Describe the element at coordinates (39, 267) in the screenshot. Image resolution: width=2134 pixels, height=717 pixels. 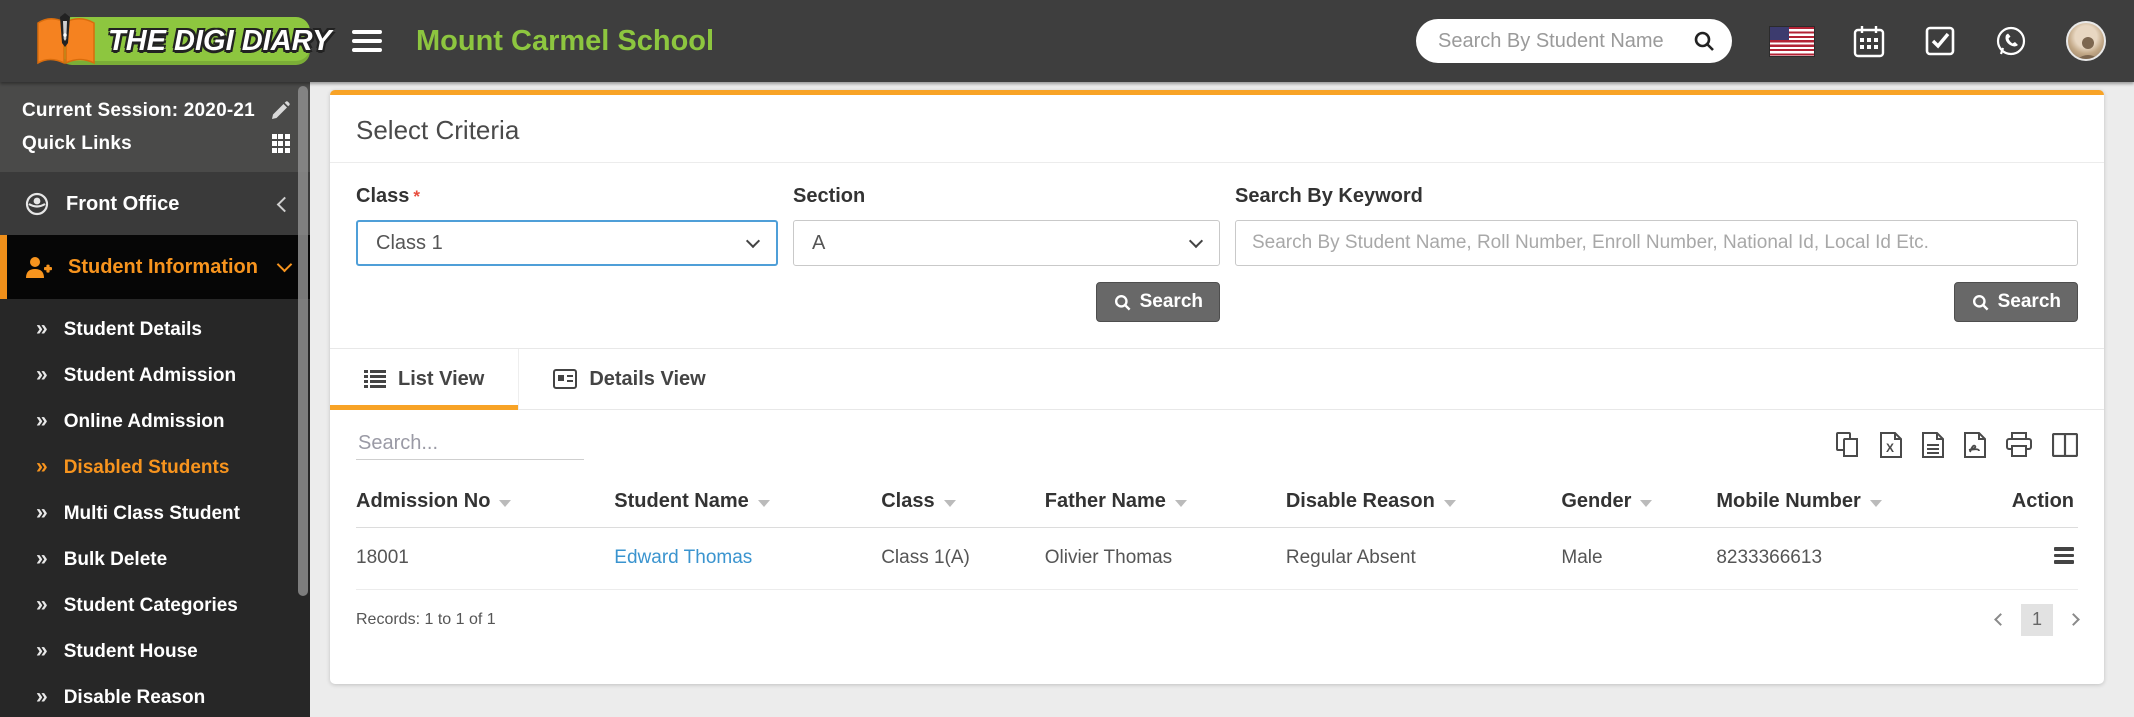
I see `student-information-icon` at that location.